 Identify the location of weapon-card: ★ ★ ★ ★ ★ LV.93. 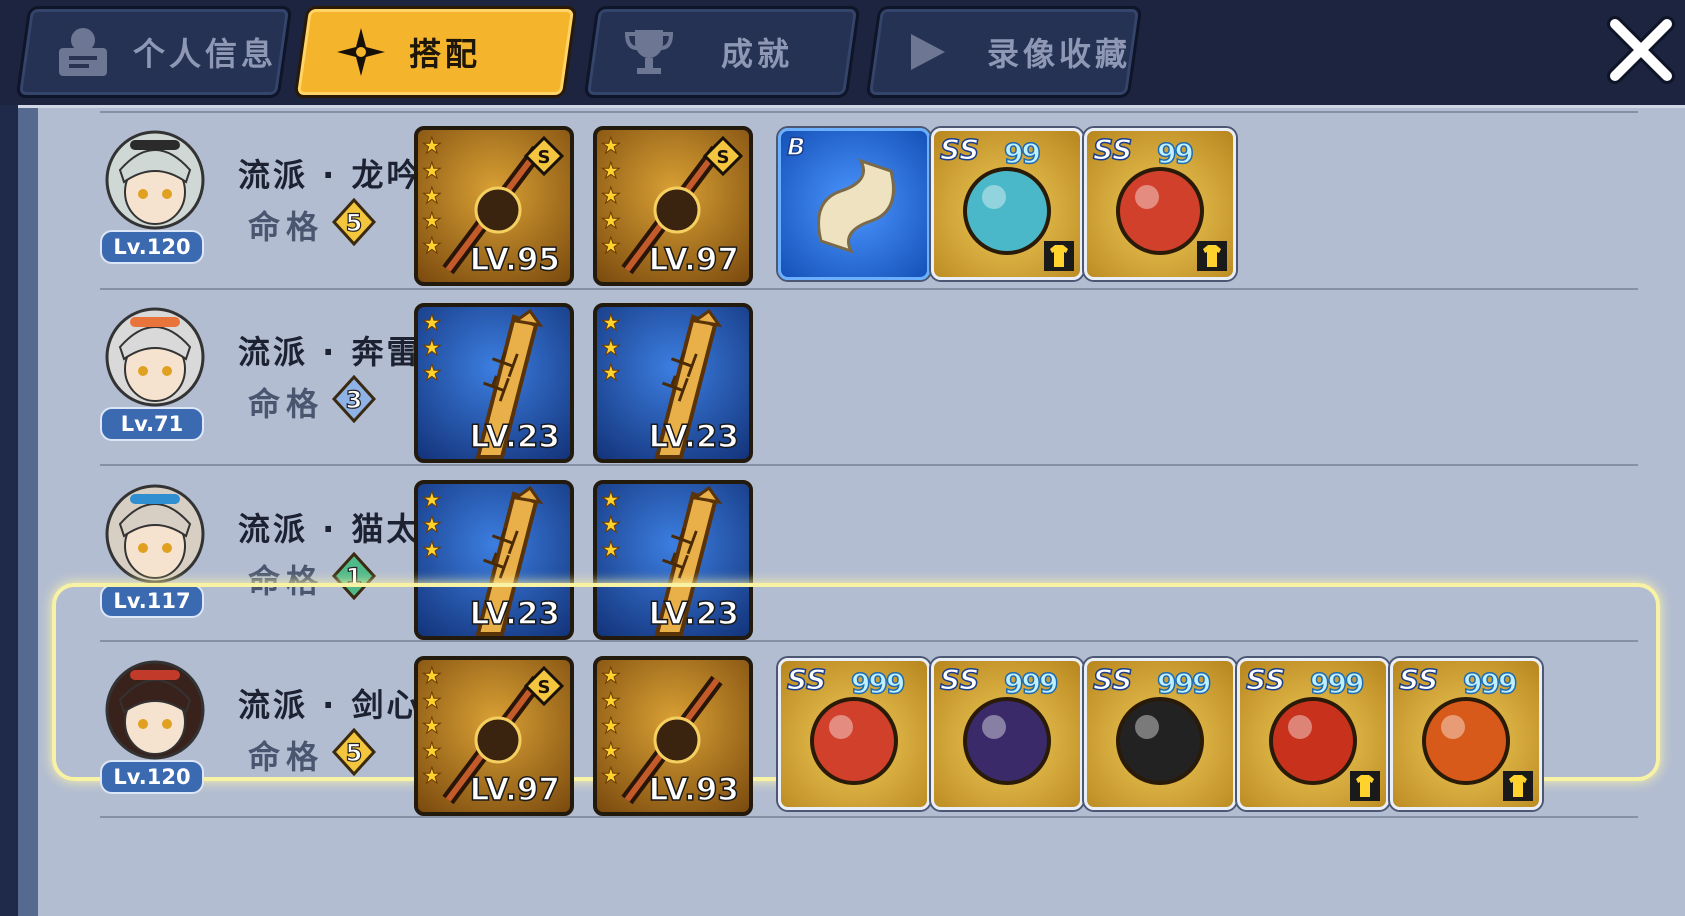
(673, 736).